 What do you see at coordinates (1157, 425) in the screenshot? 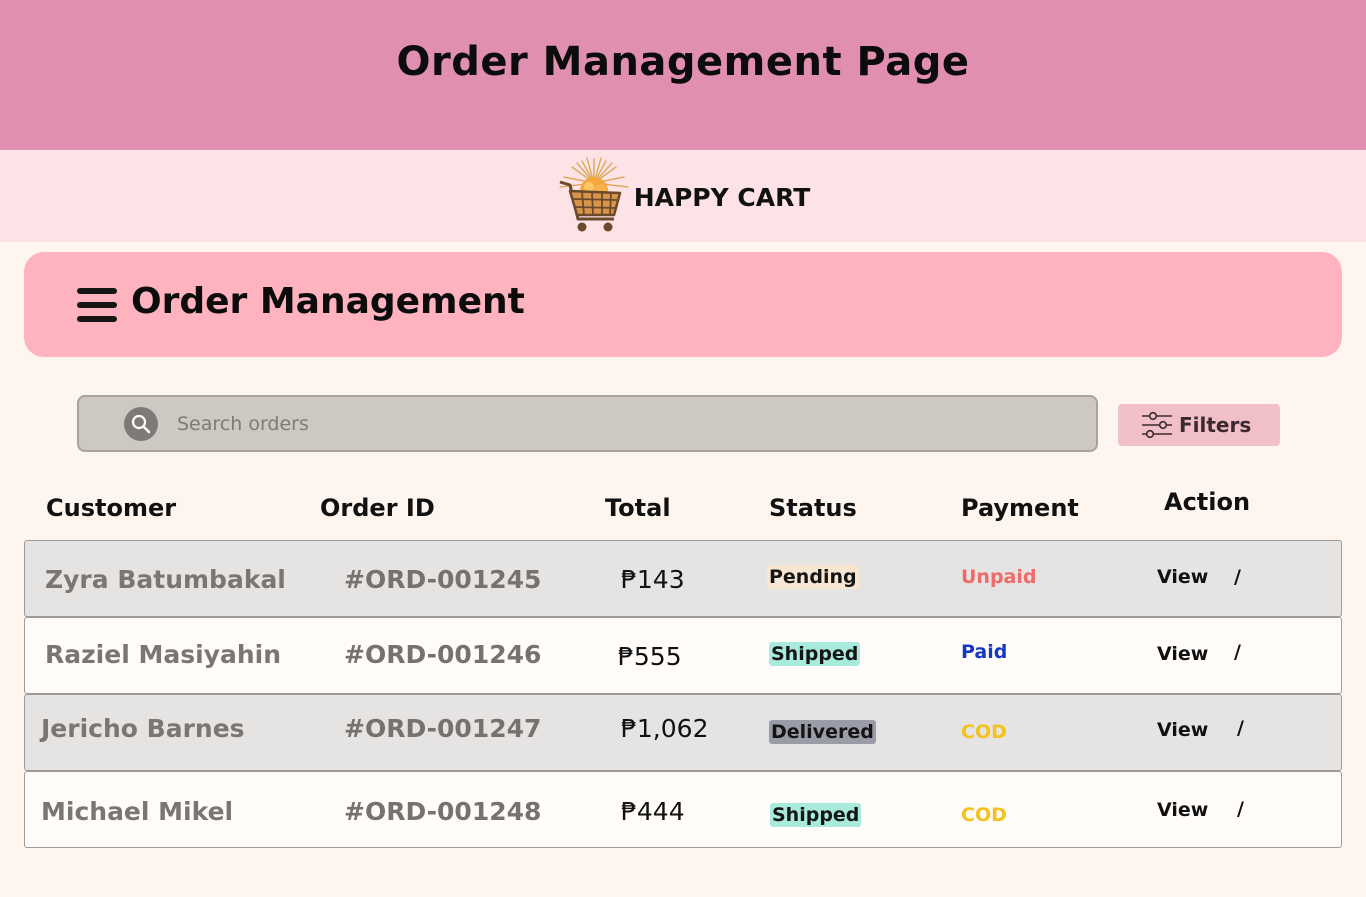
I see `sliders-icon` at bounding box center [1157, 425].